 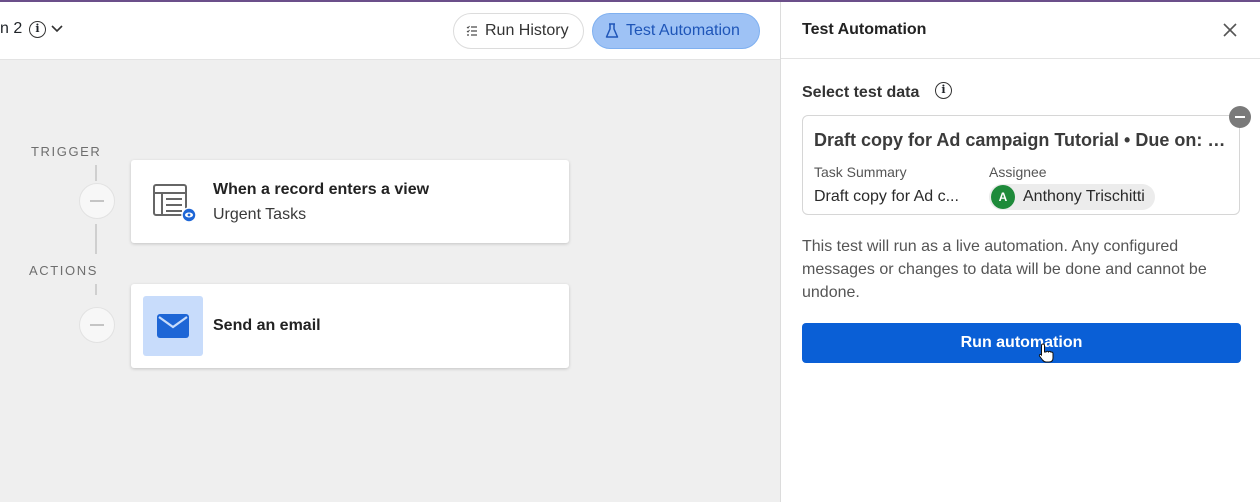 I want to click on list-icon, so click(x=471, y=30).